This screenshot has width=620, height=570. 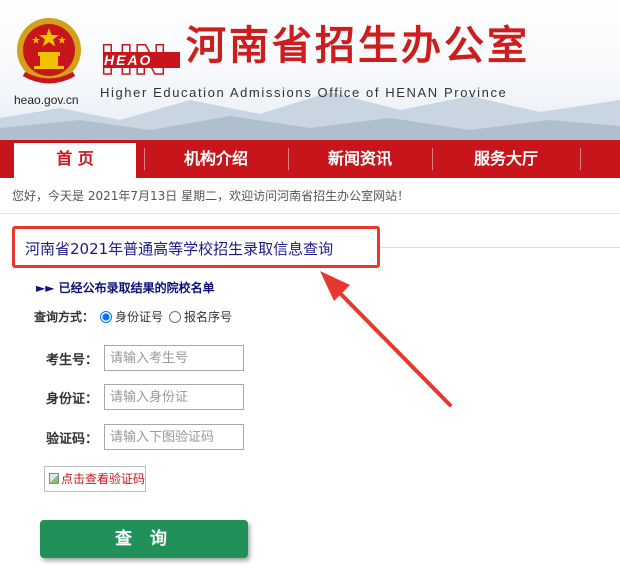 I want to click on annotation-arrow-icon, so click(x=386, y=339).